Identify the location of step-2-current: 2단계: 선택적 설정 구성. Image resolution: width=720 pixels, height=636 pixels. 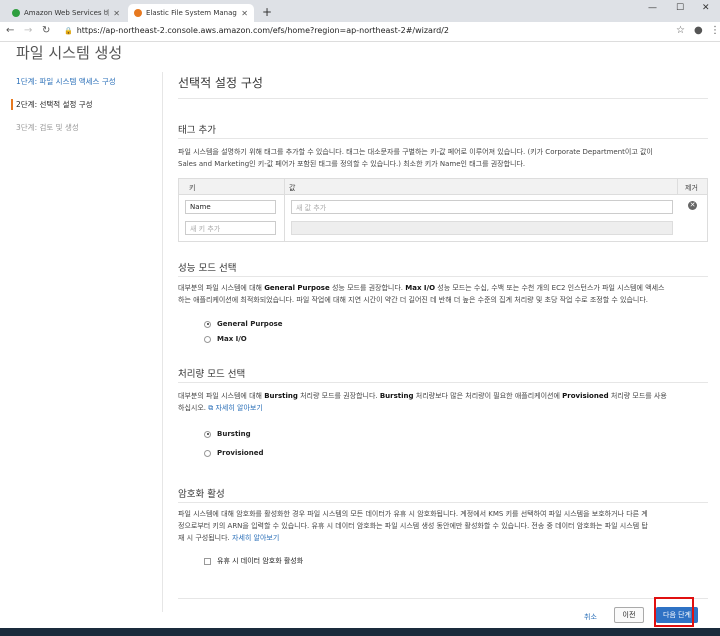
(63, 104).